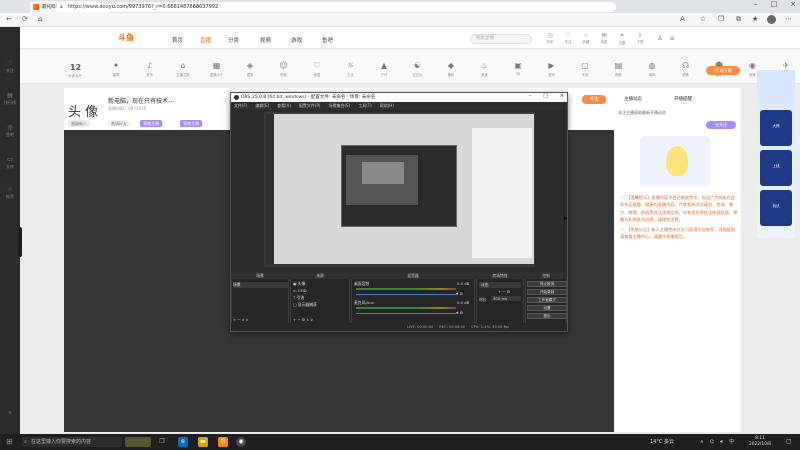 The image size is (800, 450). I want to click on scene-add-icon: + − ∧ ∨, so click(241, 319).